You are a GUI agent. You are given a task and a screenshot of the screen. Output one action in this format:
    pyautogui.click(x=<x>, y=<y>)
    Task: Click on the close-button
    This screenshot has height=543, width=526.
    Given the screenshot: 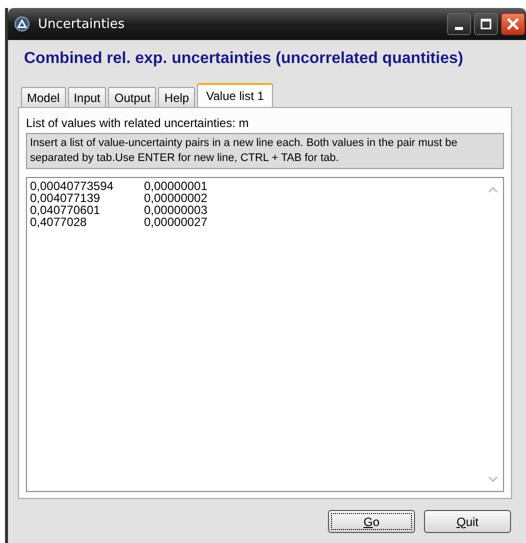 What is the action you would take?
    pyautogui.click(x=513, y=24)
    